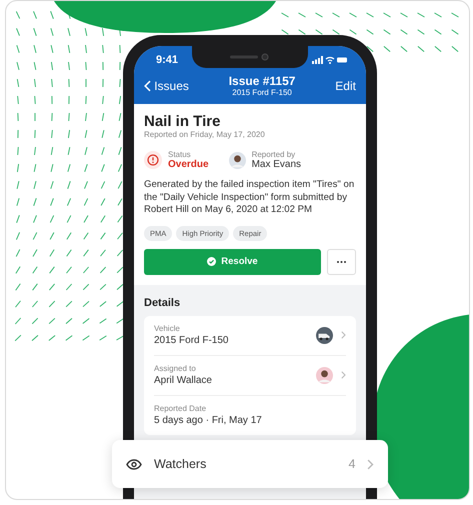 The width and height of the screenshot is (473, 505). I want to click on back-link: Issues, so click(166, 85).